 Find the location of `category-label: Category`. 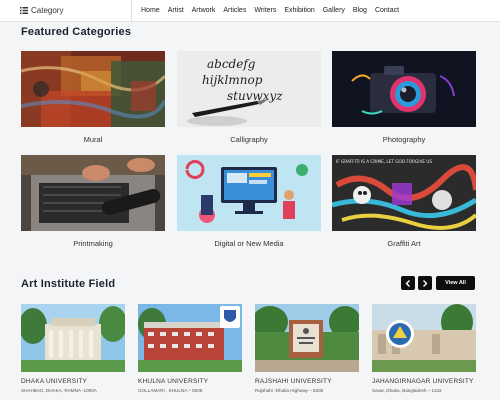

category-label: Category is located at coordinates (47, 10).